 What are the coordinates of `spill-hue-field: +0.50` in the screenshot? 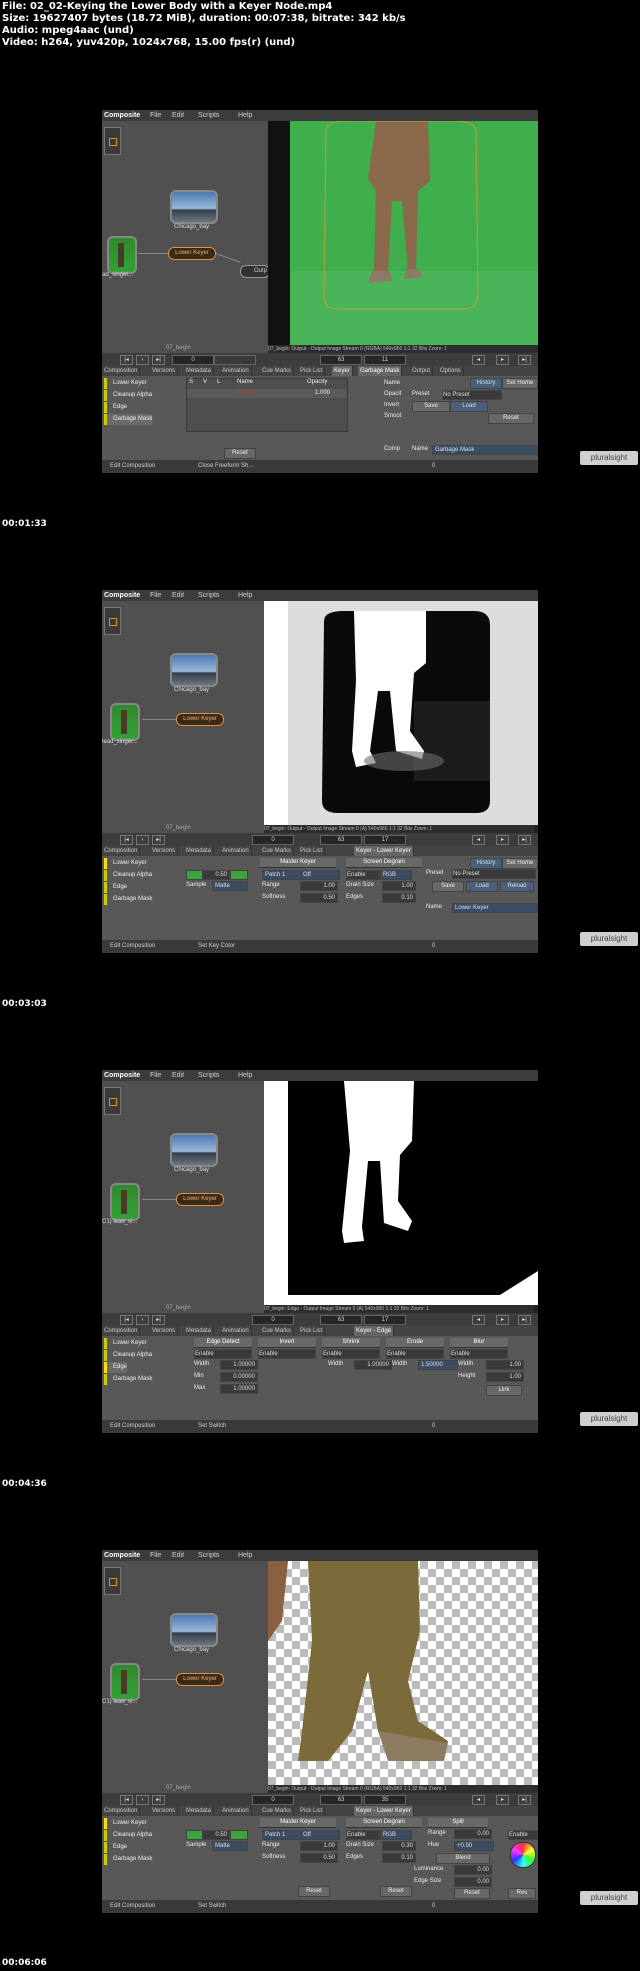 It's located at (474, 1846).